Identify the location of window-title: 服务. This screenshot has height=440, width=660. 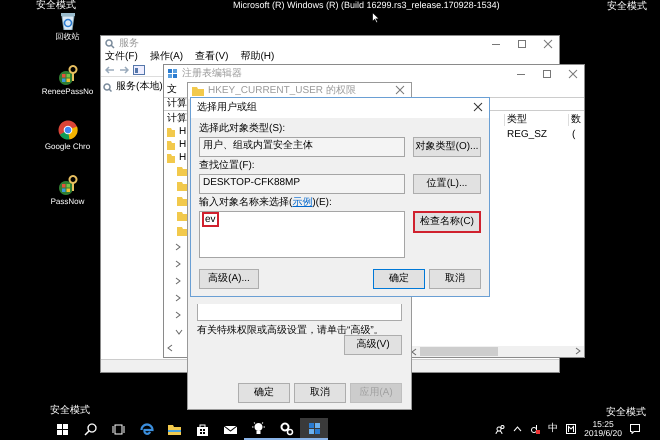
(129, 44).